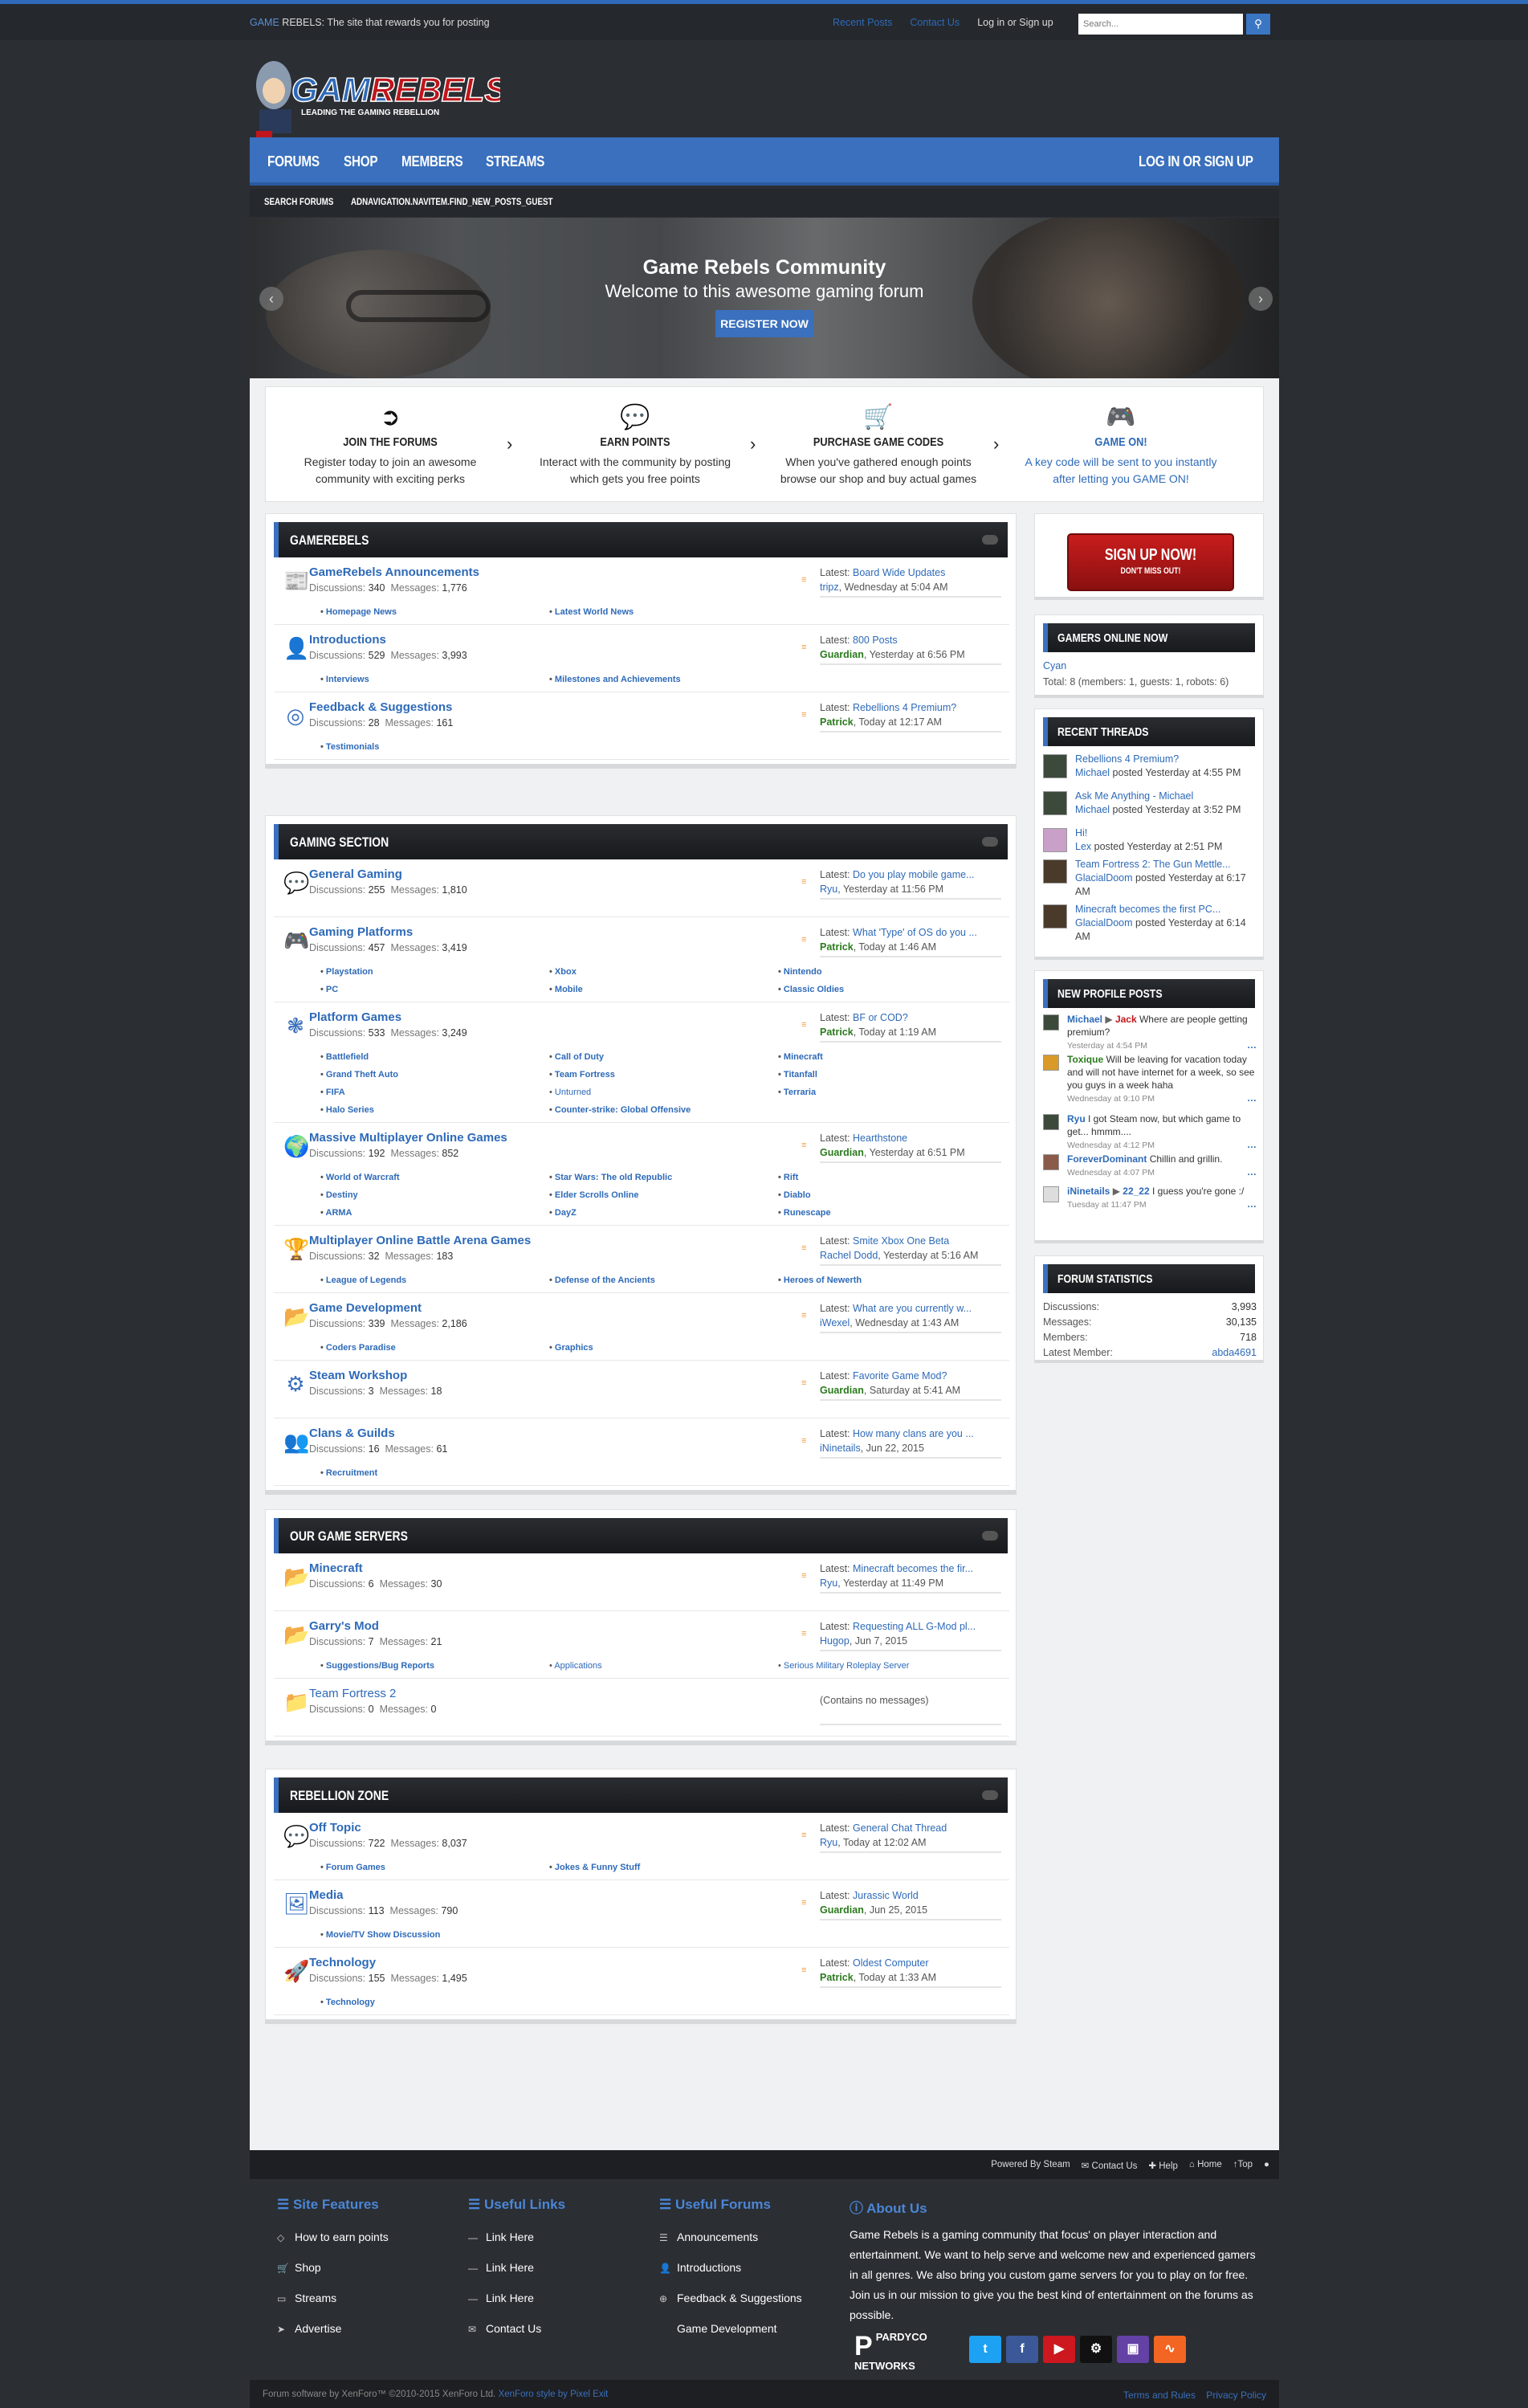  I want to click on forum-title-link: Off Topic, so click(335, 1828).